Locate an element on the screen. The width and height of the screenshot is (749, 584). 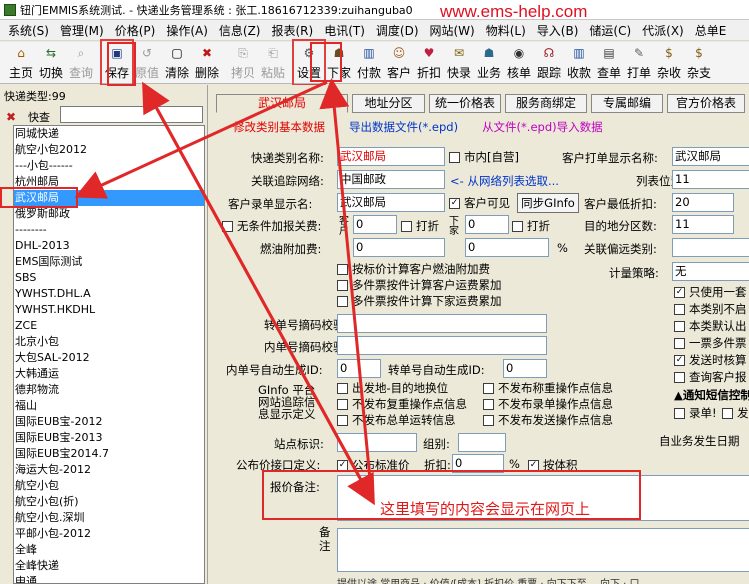
menu-website: 网站(W) is located at coordinates (454, 30).